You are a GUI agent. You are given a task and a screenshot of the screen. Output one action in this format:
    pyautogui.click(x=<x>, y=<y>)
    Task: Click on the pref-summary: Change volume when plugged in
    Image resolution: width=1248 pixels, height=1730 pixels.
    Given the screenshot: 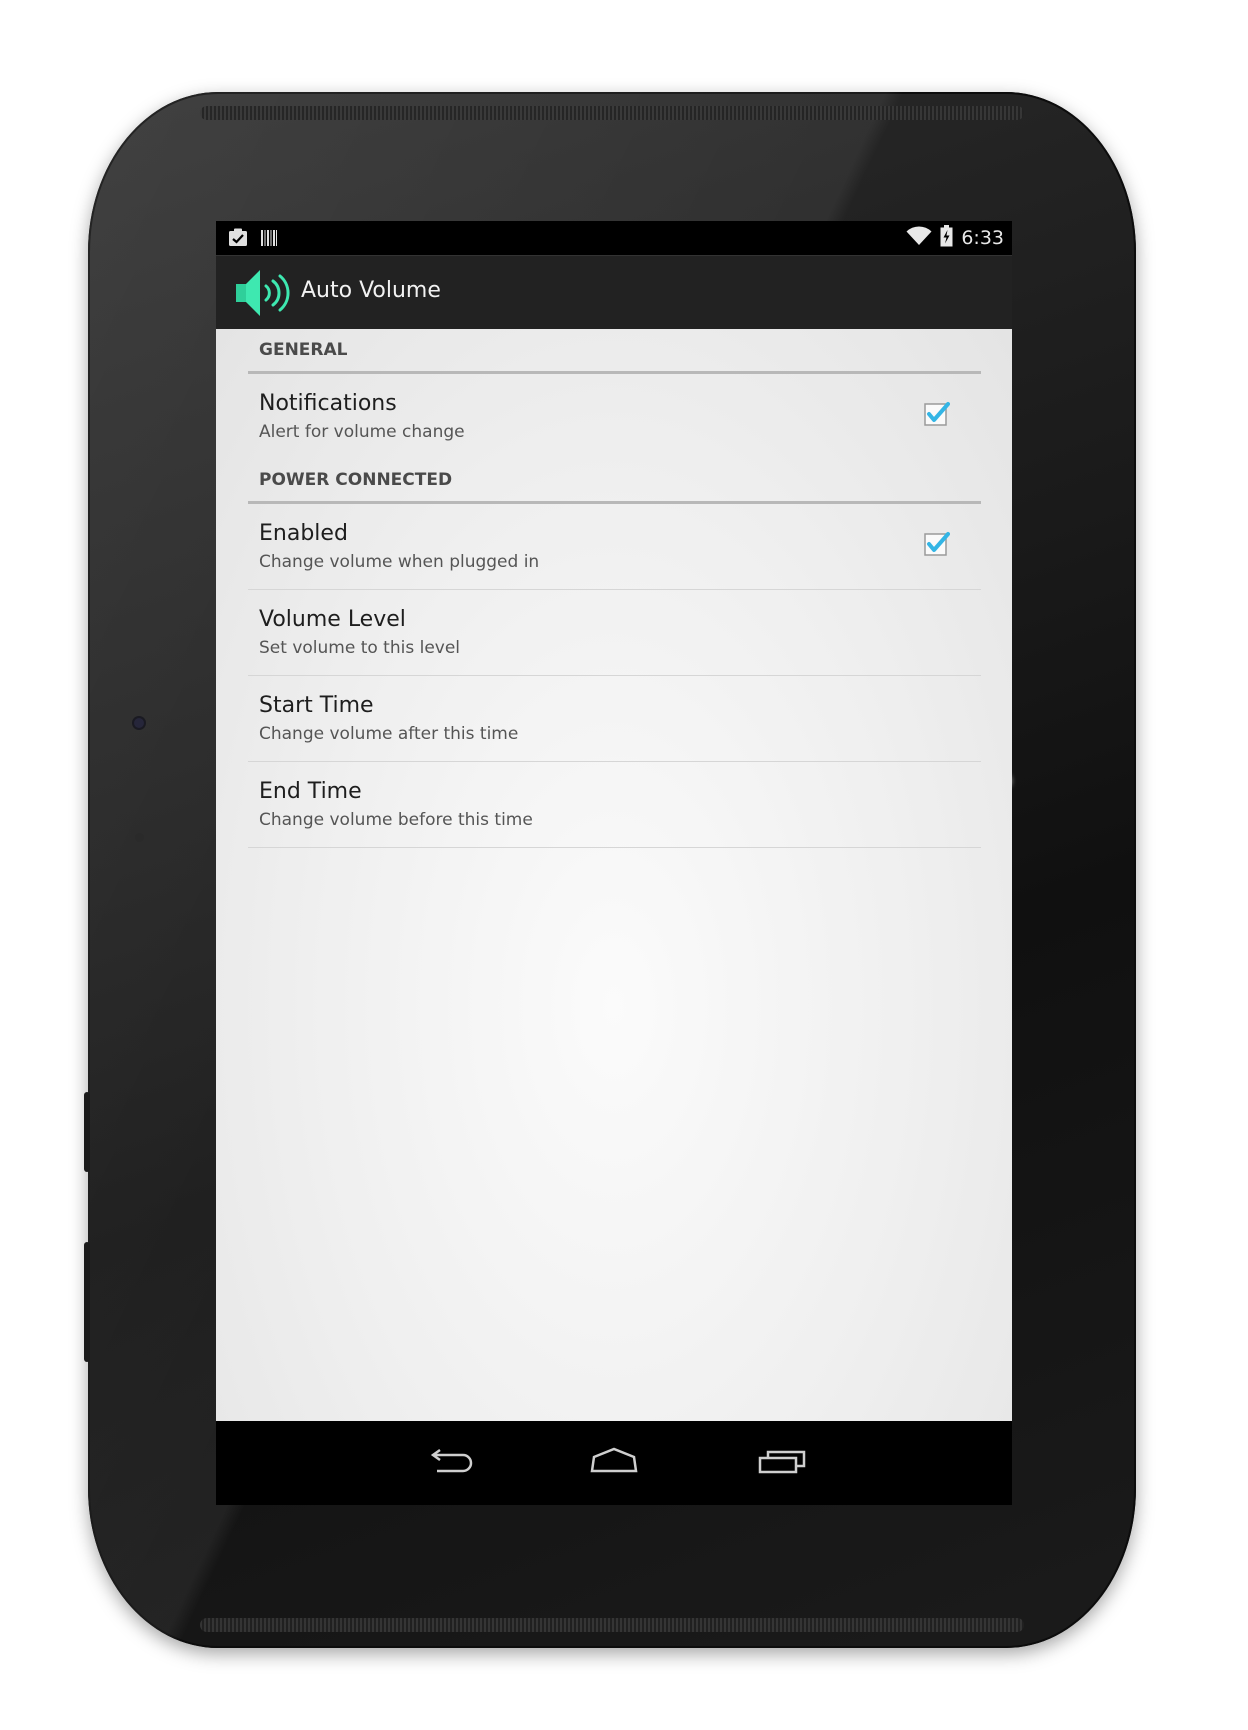 What is the action you would take?
    pyautogui.click(x=399, y=562)
    